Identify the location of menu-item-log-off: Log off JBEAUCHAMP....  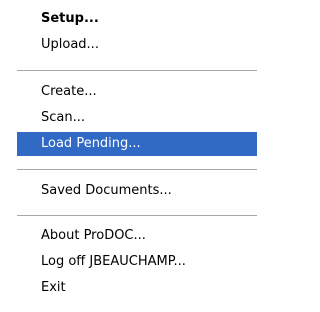
(137, 262).